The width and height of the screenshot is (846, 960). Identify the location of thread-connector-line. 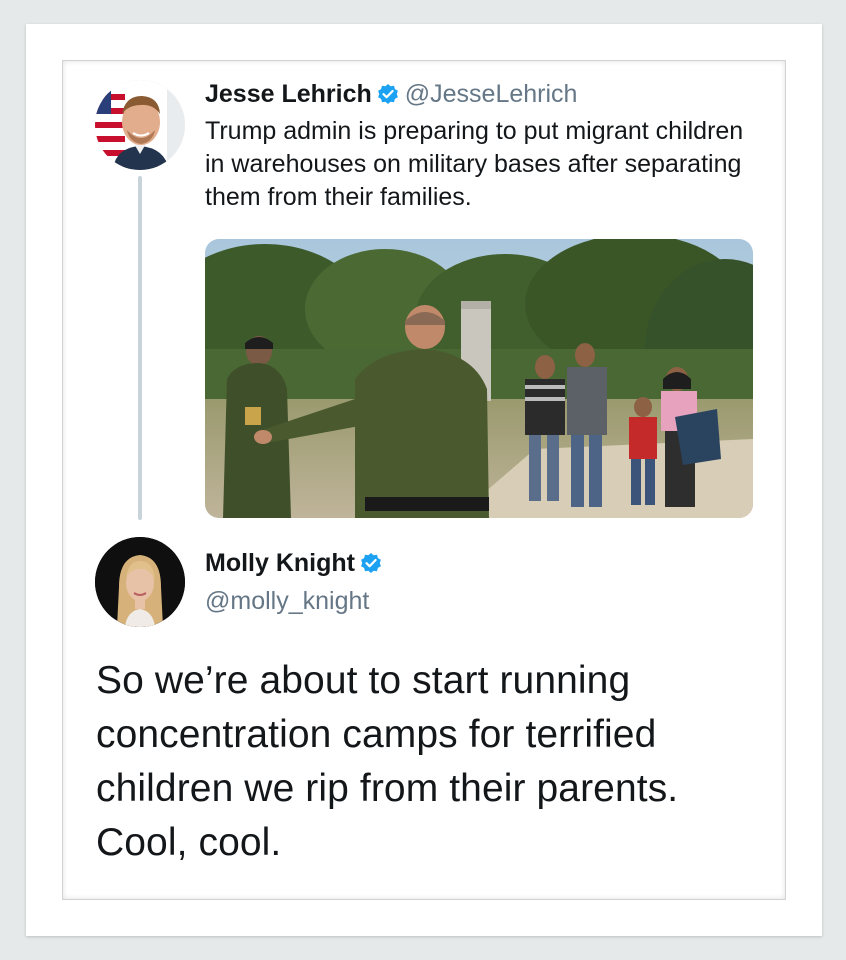
(140, 348).